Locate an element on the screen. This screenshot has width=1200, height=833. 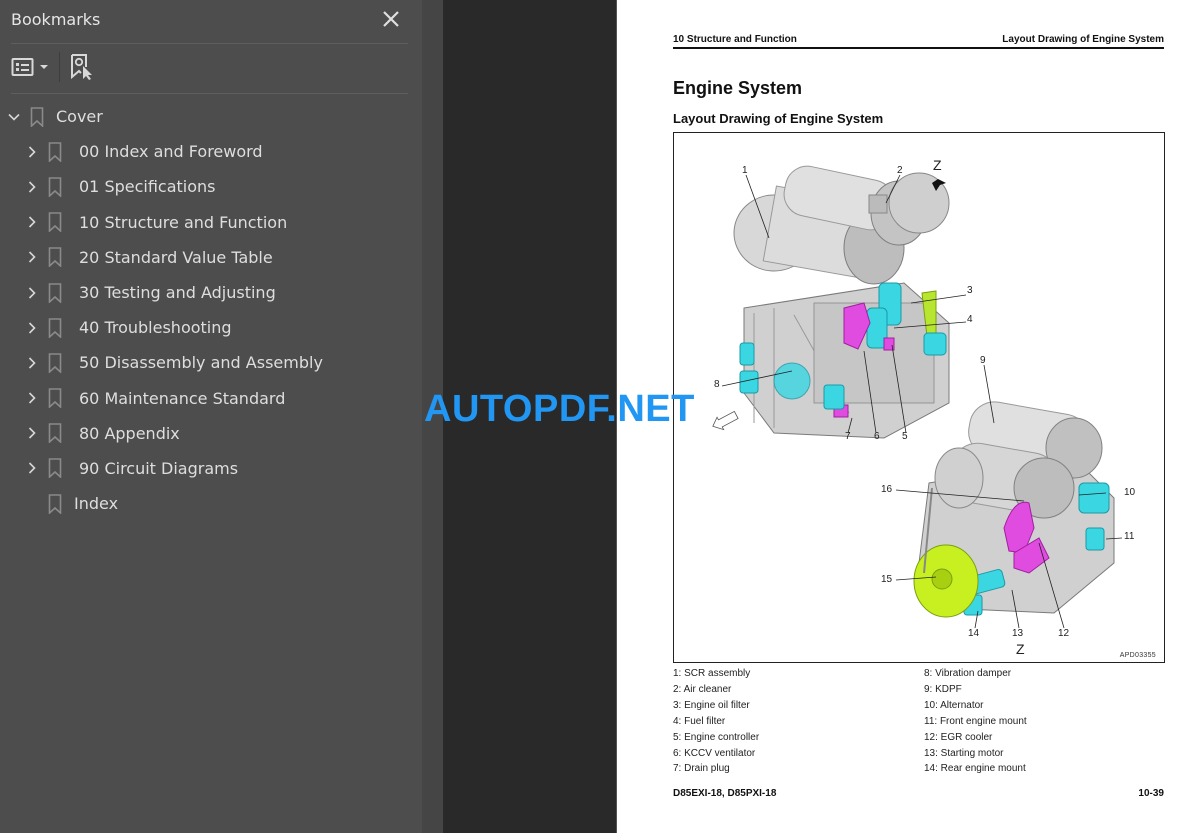
header-rule is located at coordinates (918, 48).